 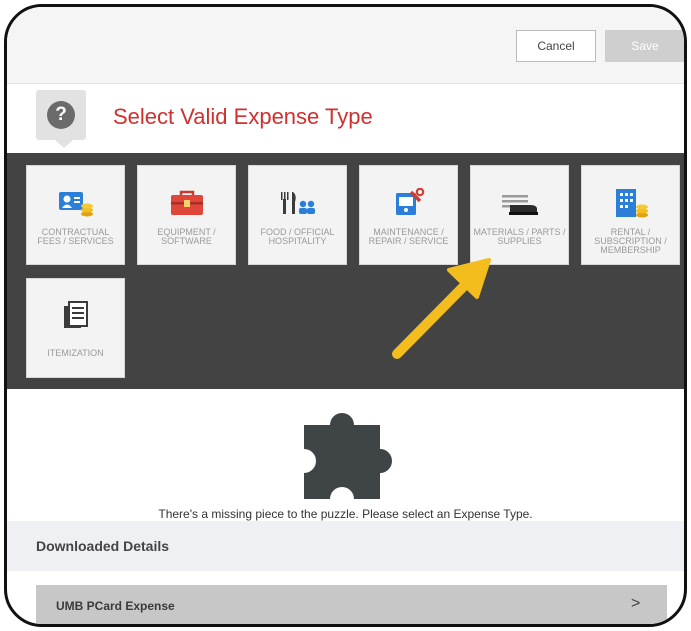 What do you see at coordinates (297, 236) in the screenshot?
I see `expense-type-label: FOOD / OFFICIAL HOSPITALITY` at bounding box center [297, 236].